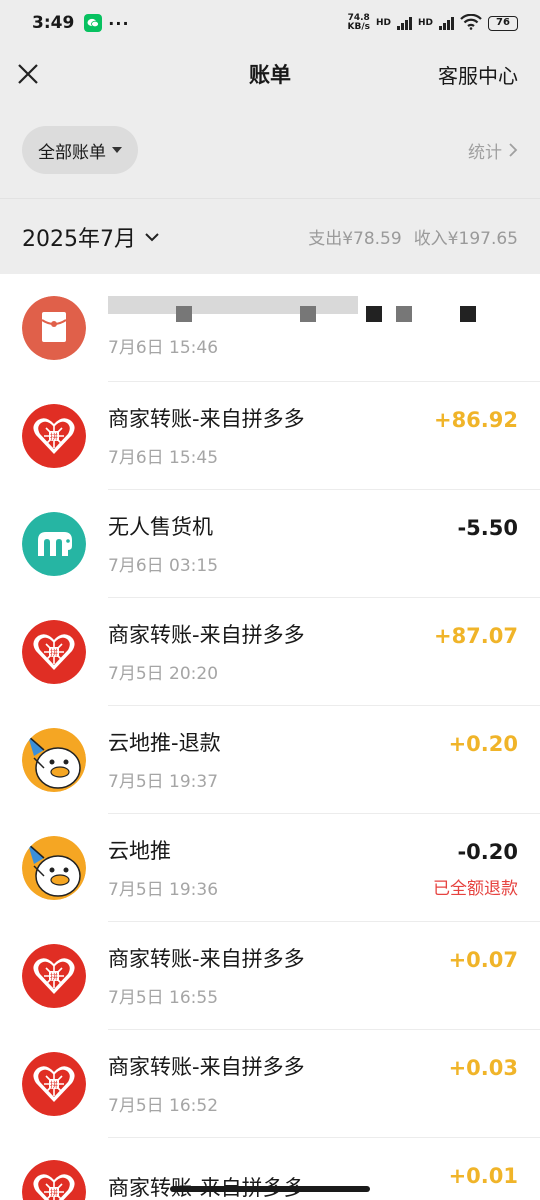 The width and height of the screenshot is (540, 1200). I want to click on refund-status: 已全额退款, so click(475, 889).